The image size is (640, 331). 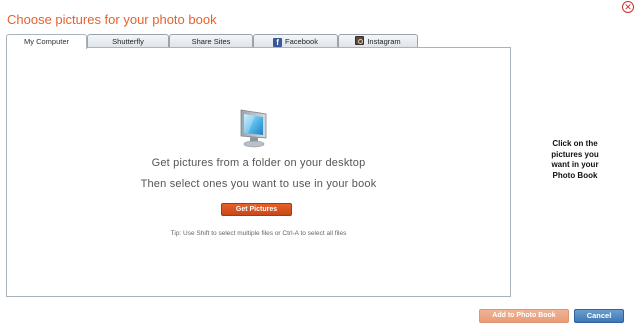 I want to click on hint-line: Photo Book, so click(x=575, y=175).